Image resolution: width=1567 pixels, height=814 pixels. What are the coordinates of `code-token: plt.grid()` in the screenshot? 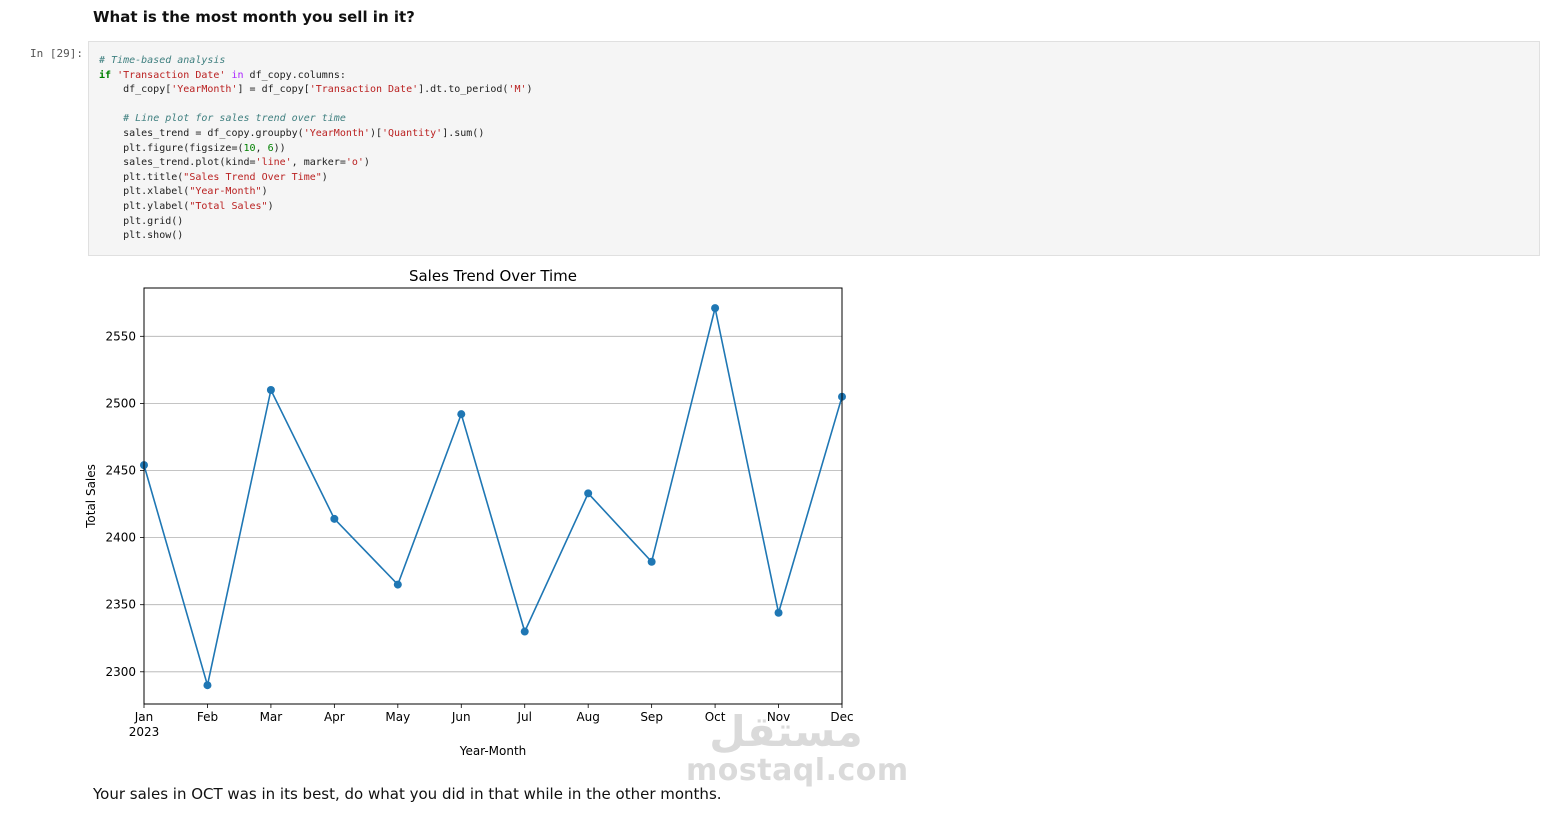 It's located at (141, 221).